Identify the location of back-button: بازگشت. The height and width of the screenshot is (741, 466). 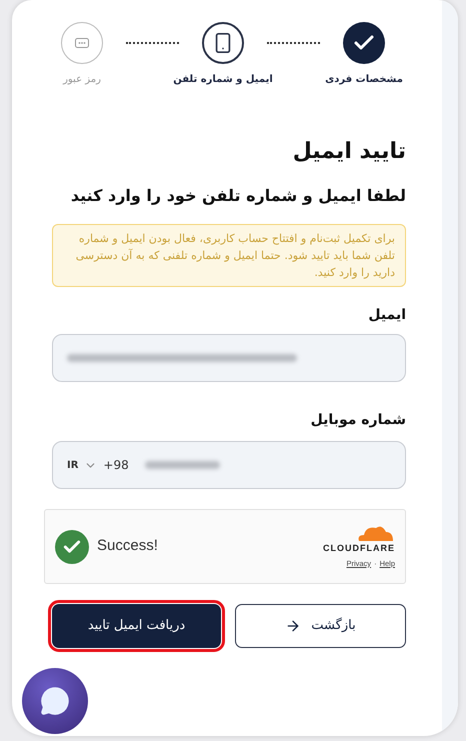
(320, 626).